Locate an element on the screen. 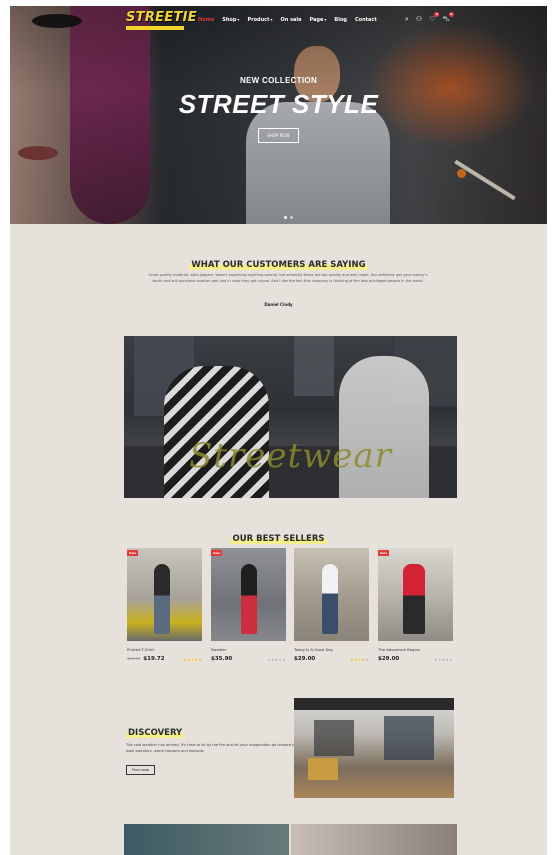 The height and width of the screenshot is (855, 558). nav-item-product: Product▾ is located at coordinates (259, 20).